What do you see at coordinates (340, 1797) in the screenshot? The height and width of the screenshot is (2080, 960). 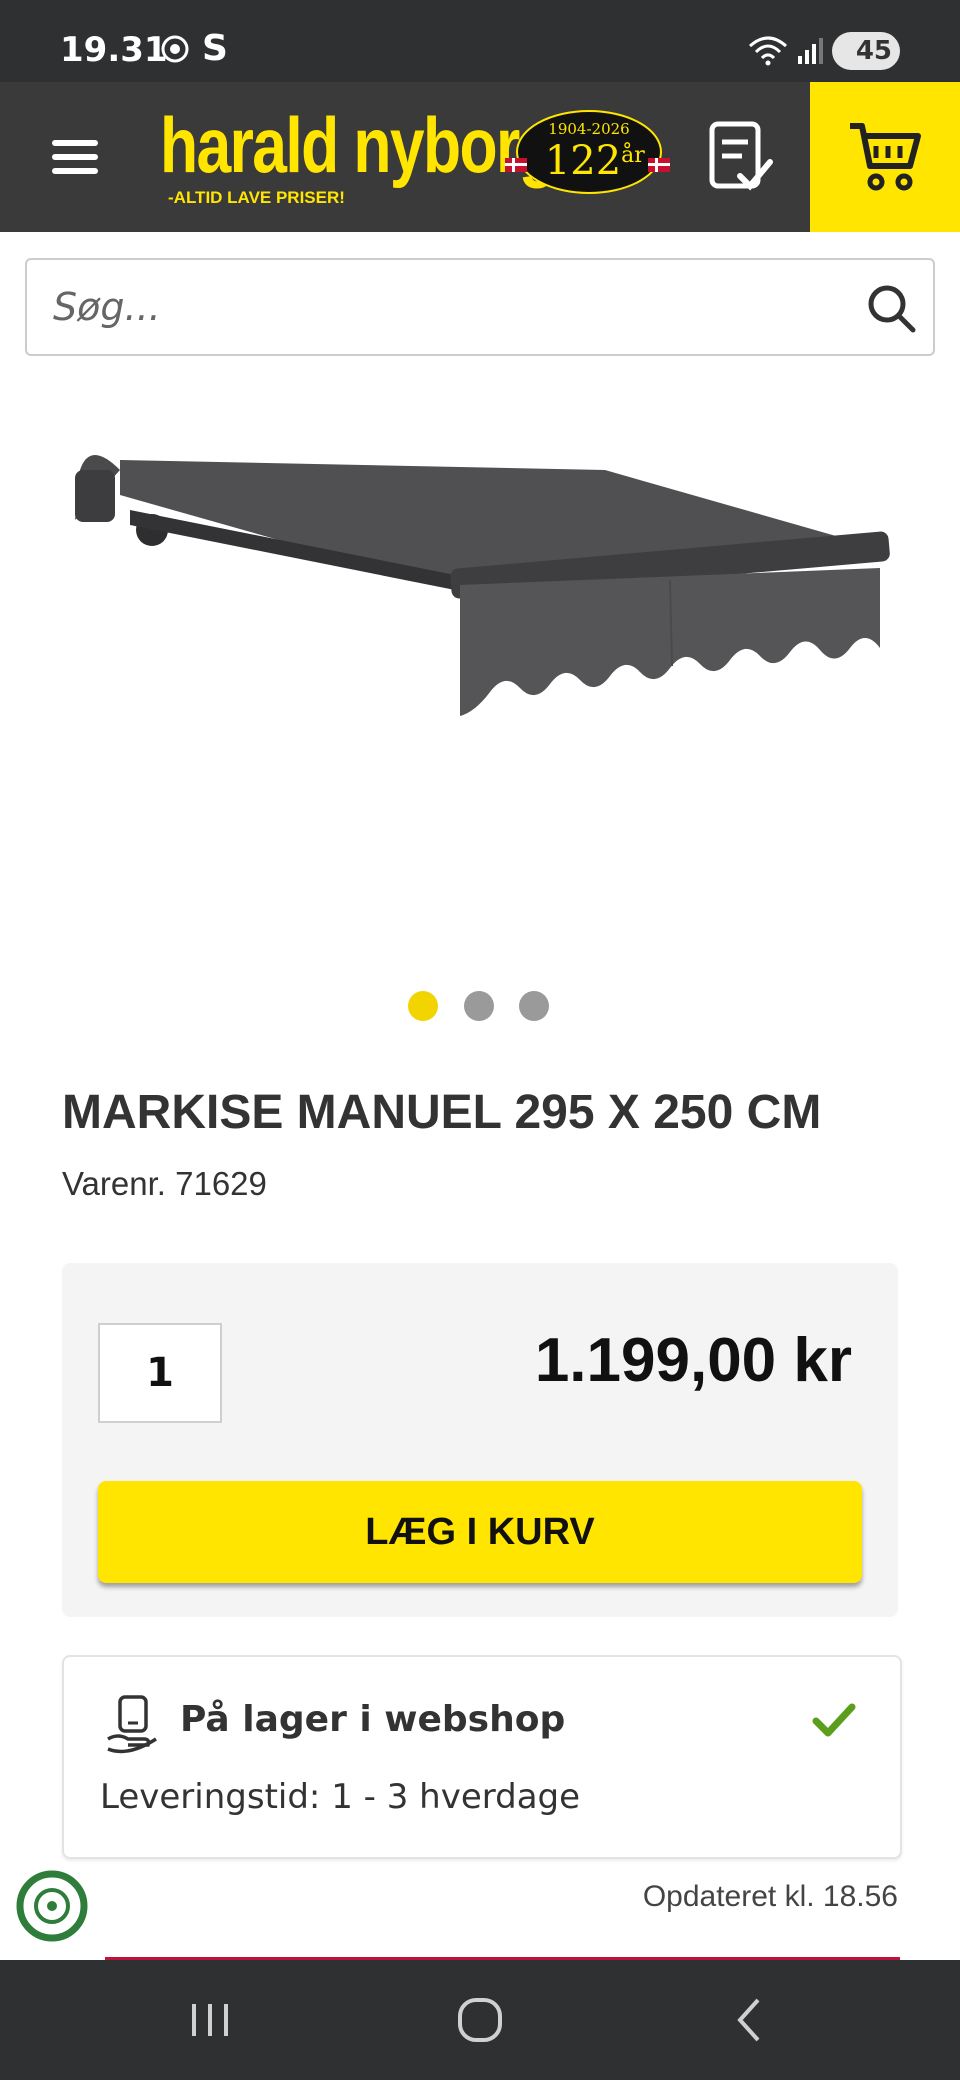 I see `delivery-time: Leveringstid: 1 - 3 hverdage` at bounding box center [340, 1797].